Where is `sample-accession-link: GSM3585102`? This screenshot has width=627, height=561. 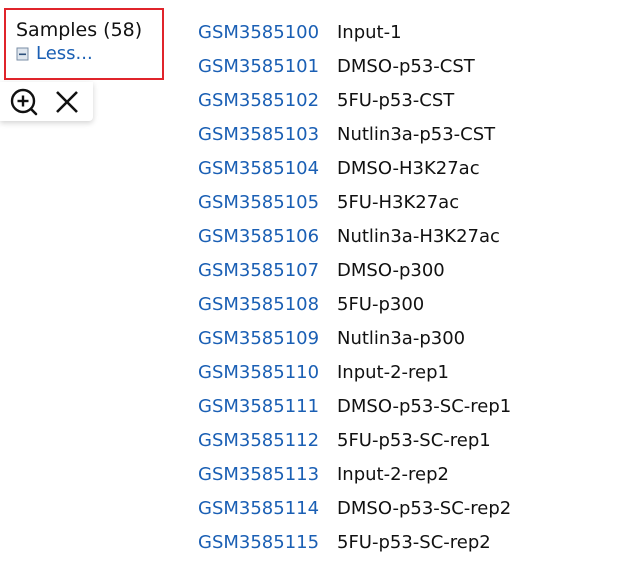
sample-accession-link: GSM3585102 is located at coordinates (267, 100).